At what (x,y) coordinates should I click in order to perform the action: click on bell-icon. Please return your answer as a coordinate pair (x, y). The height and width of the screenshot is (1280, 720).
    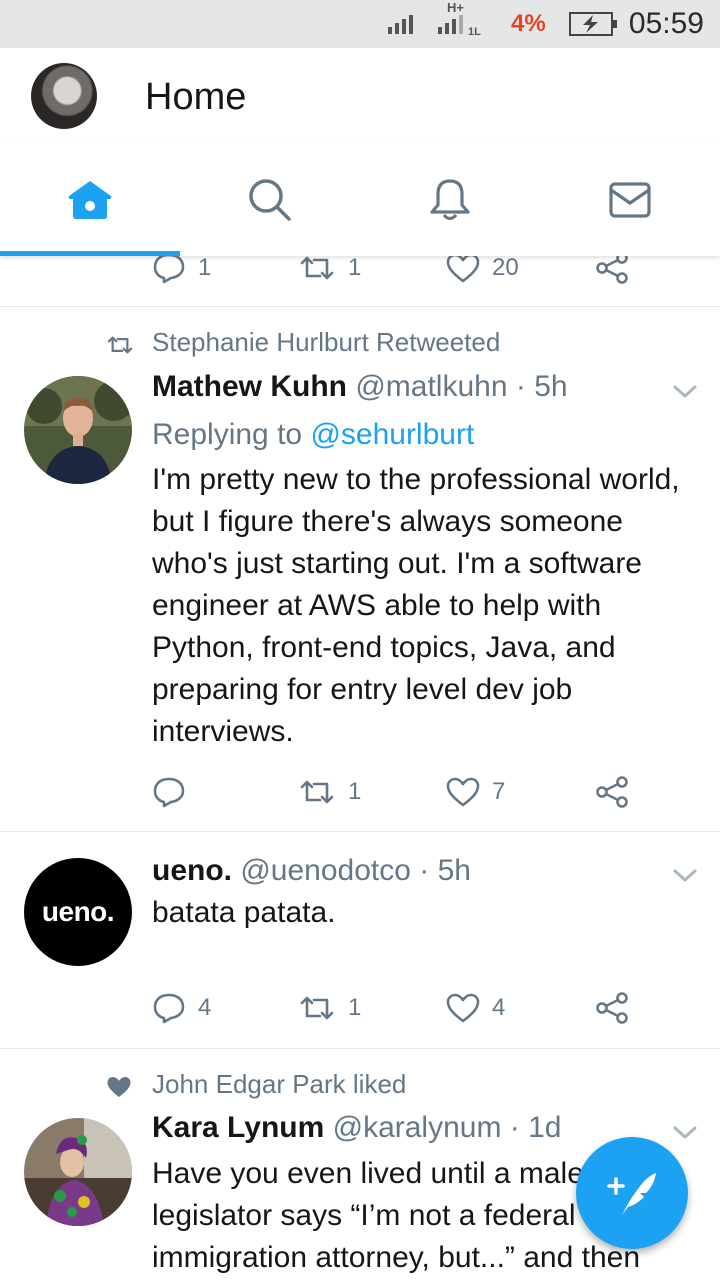
    Looking at the image, I should click on (450, 200).